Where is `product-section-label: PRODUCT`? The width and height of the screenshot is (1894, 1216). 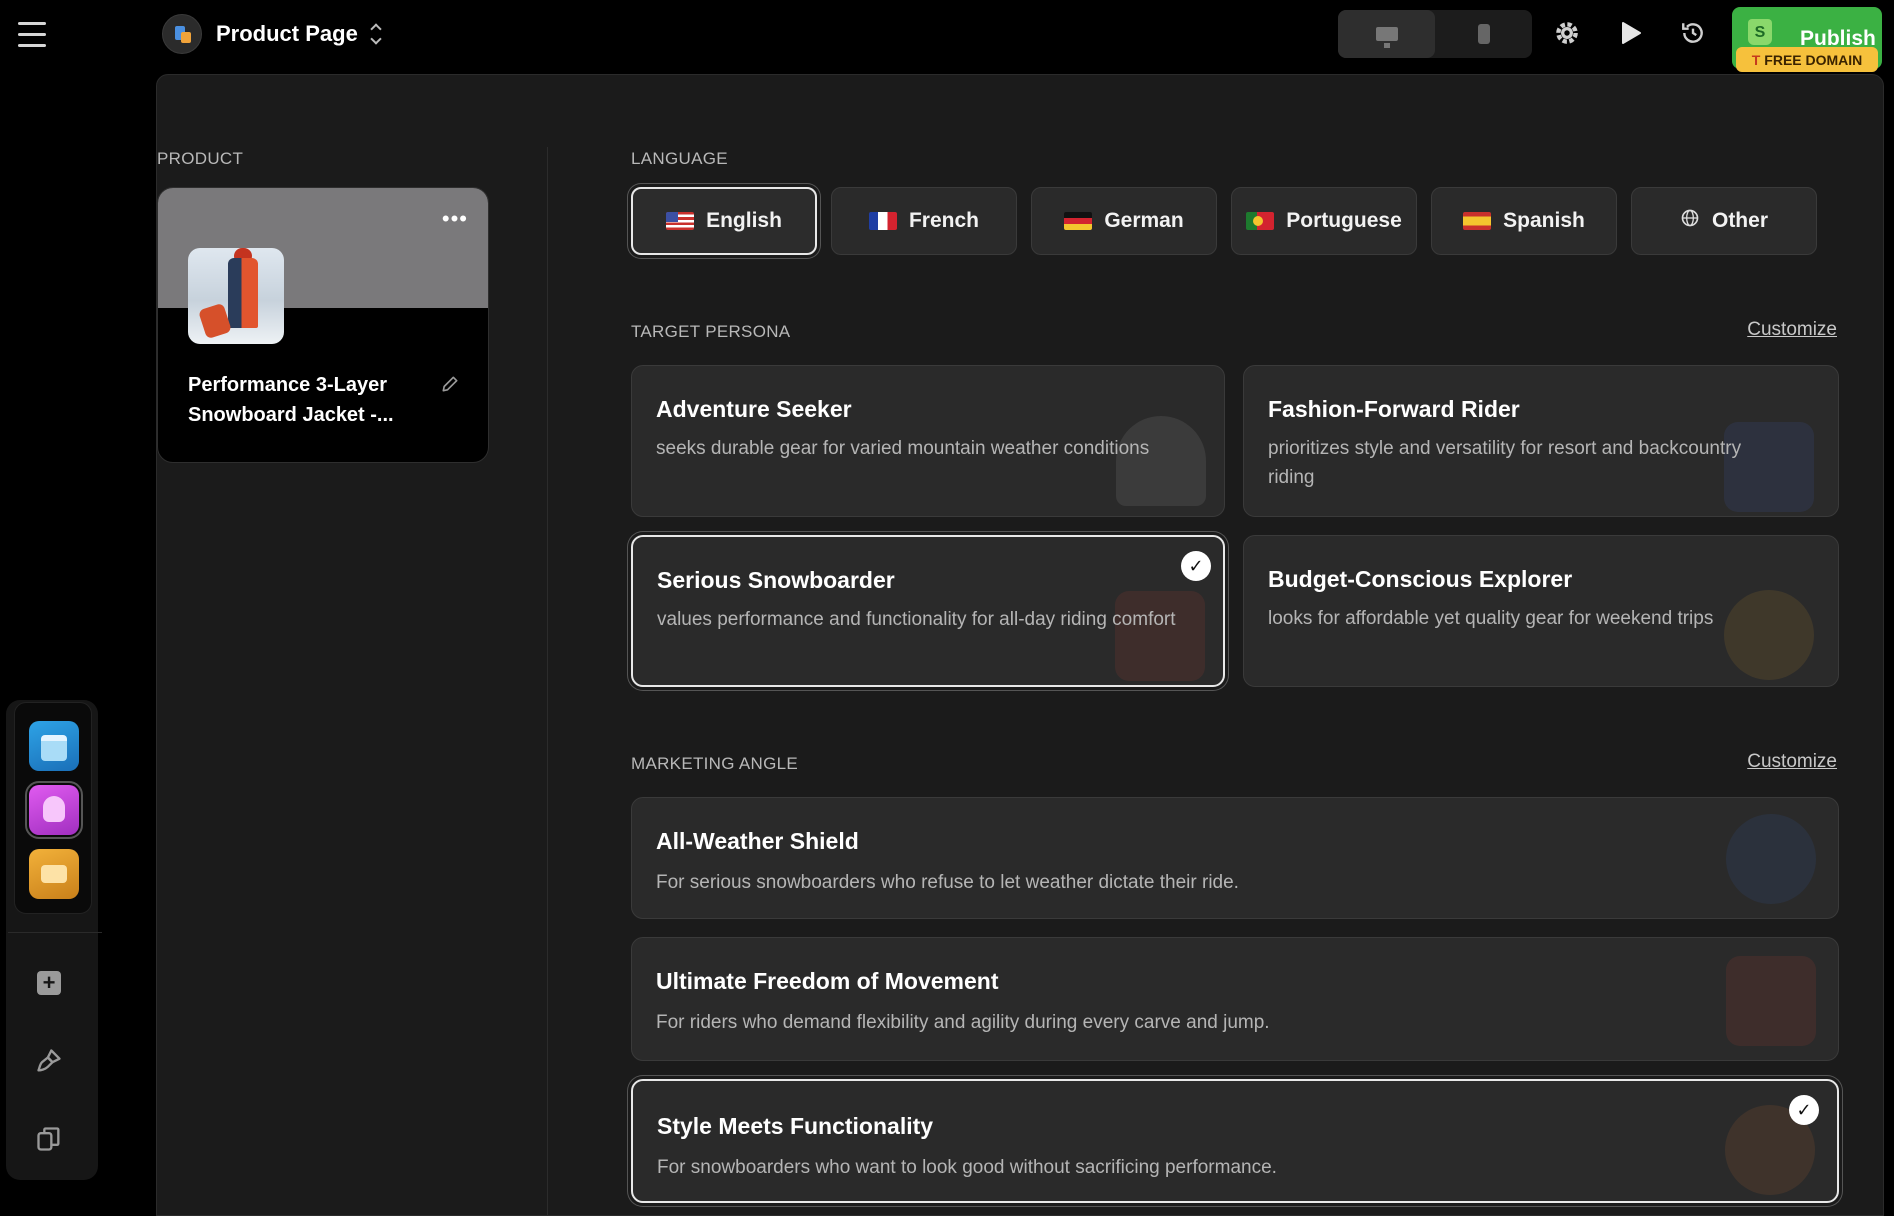 product-section-label: PRODUCT is located at coordinates (200, 158).